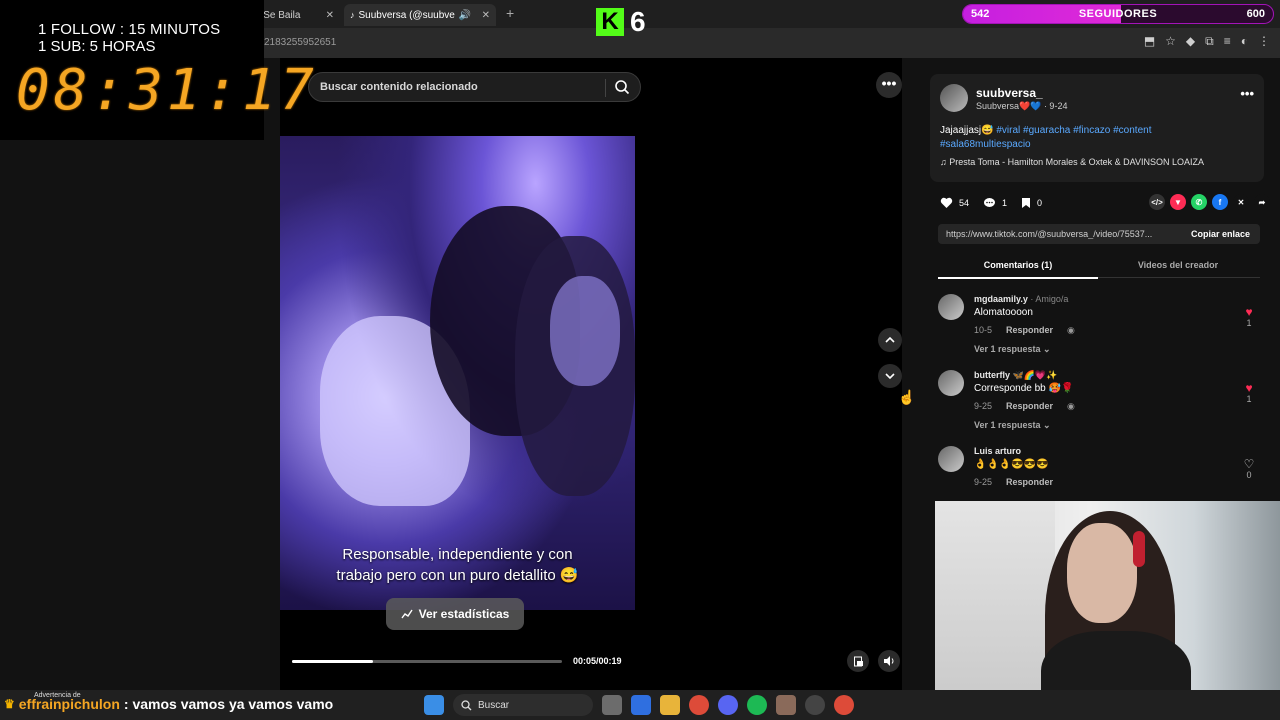 This screenshot has height=720, width=1280. What do you see at coordinates (1011, 464) in the screenshot?
I see `comment-text: 👌👌👌😎😎😎` at bounding box center [1011, 464].